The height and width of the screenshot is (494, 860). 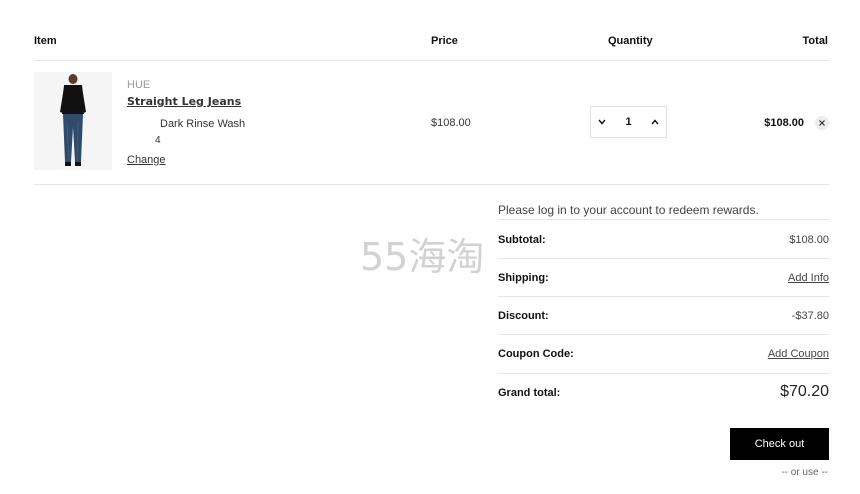 What do you see at coordinates (663, 353) in the screenshot?
I see `summary-row-coupon: Coupon Code: Add Coupon` at bounding box center [663, 353].